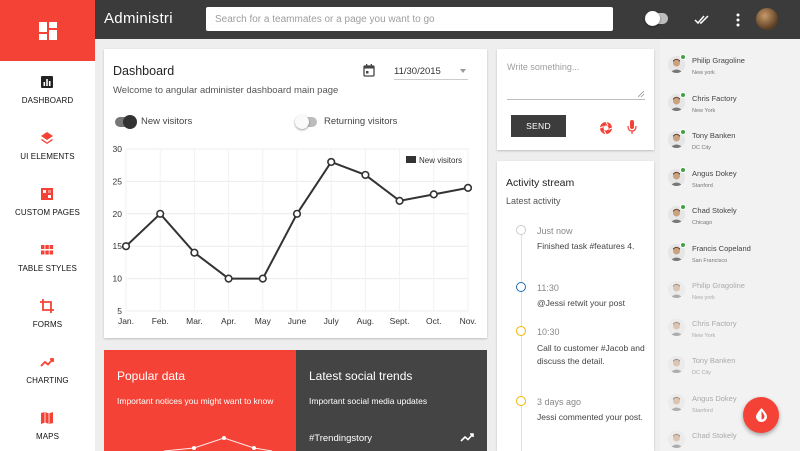  I want to click on sidebar-item-ui-elements: UI ELEMENTS, so click(47, 159).